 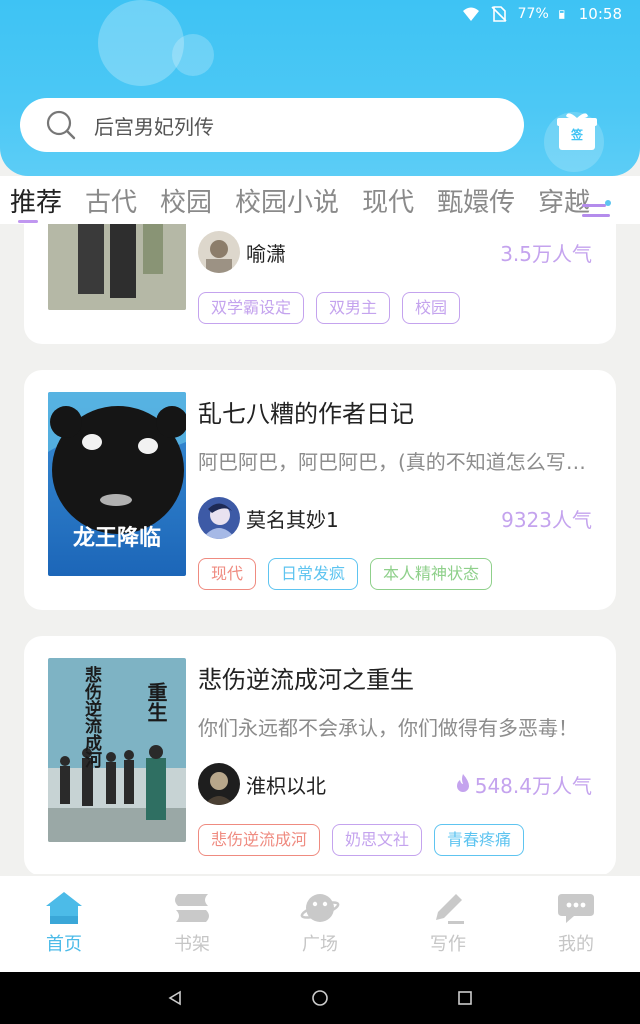 What do you see at coordinates (91, 717) in the screenshot?
I see `cover-title-vertical: 悲伤逆流成河` at bounding box center [91, 717].